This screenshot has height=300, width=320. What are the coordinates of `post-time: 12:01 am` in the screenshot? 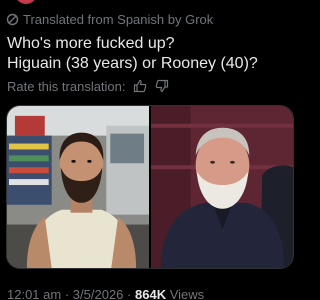 It's located at (34, 293).